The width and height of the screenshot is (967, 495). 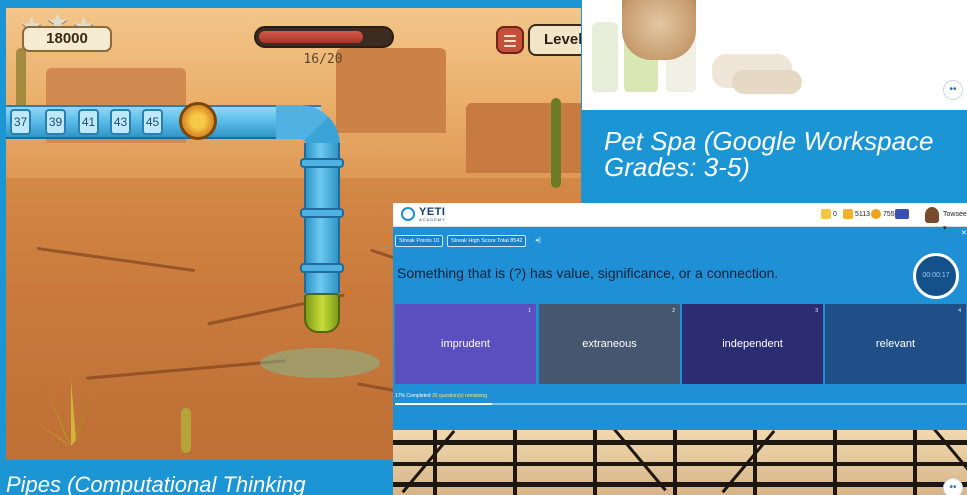 I want to click on answer-option-3: 3 independent, so click(x=752, y=344).